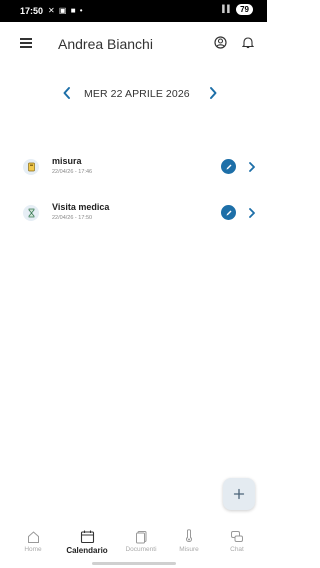  I want to click on bottom-navigation: Home Calendario Documenti Misure Chat, so click(133, 542).